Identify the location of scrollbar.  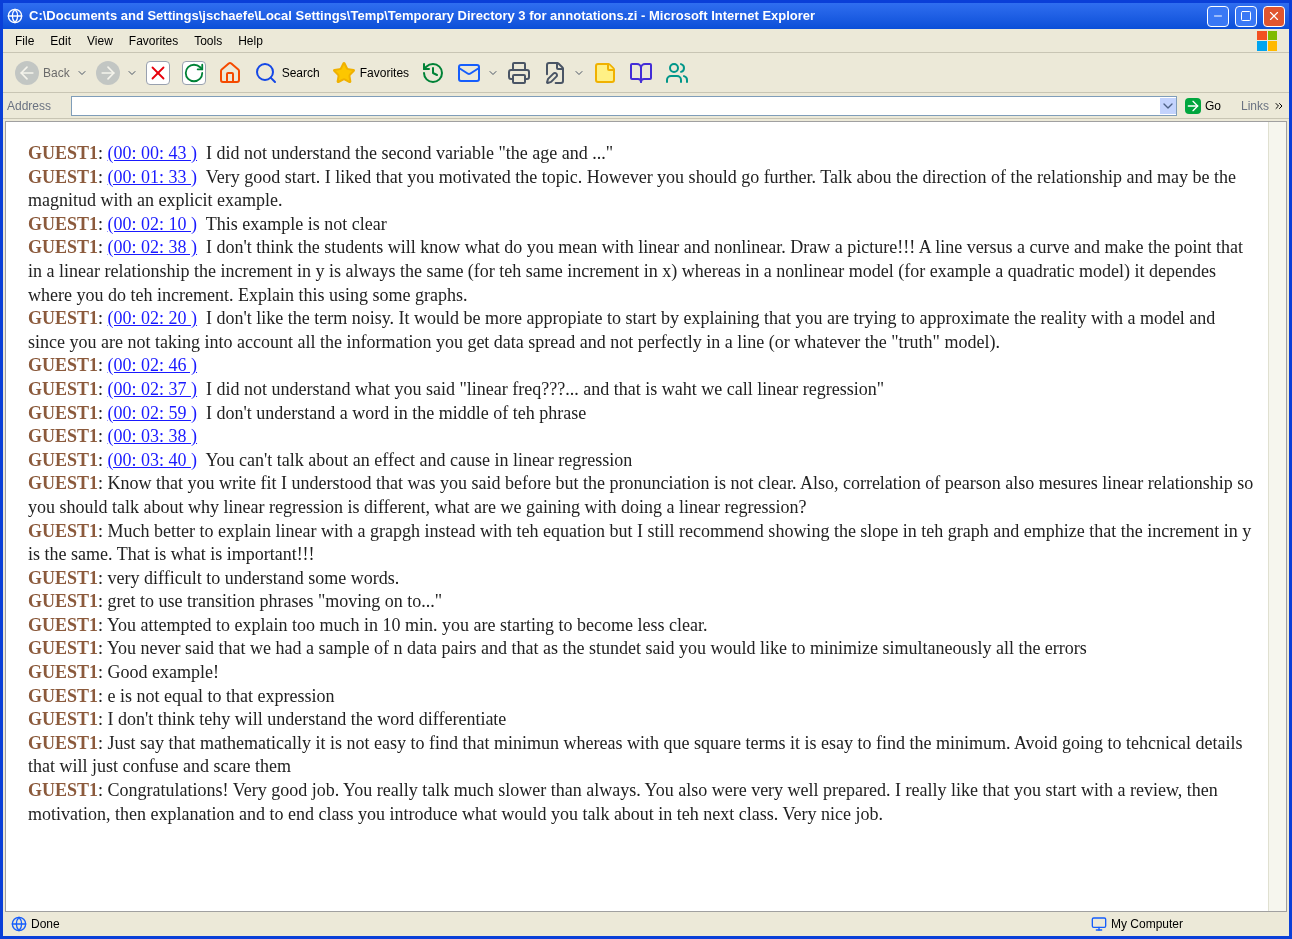
(1277, 516).